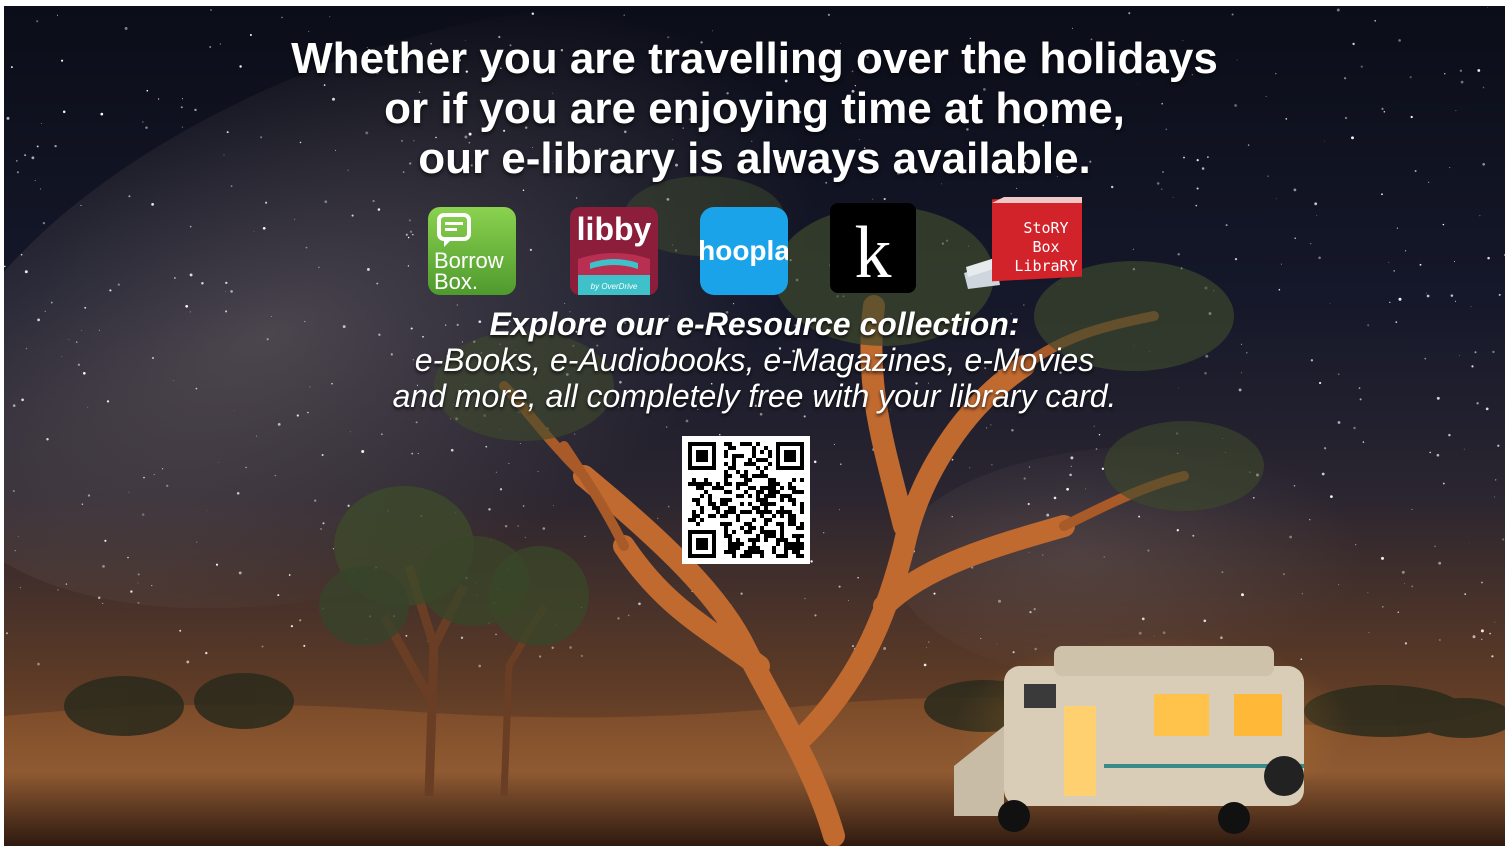 Image resolution: width=1510 pixels, height=849 pixels. Describe the element at coordinates (614, 229) in the screenshot. I see `libby-label: libby` at that location.